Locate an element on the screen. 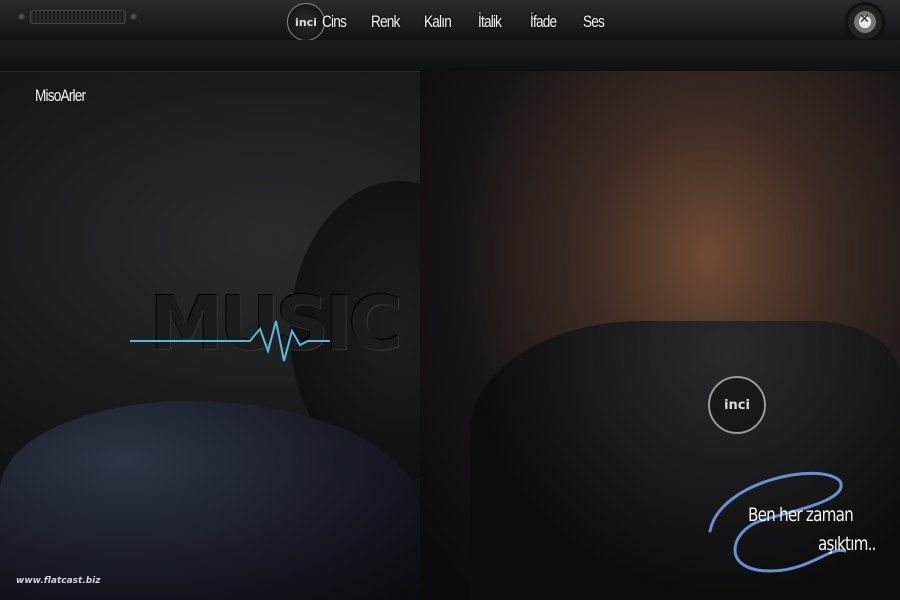 This screenshot has width=900, height=600. badge-text: inci is located at coordinates (737, 405).